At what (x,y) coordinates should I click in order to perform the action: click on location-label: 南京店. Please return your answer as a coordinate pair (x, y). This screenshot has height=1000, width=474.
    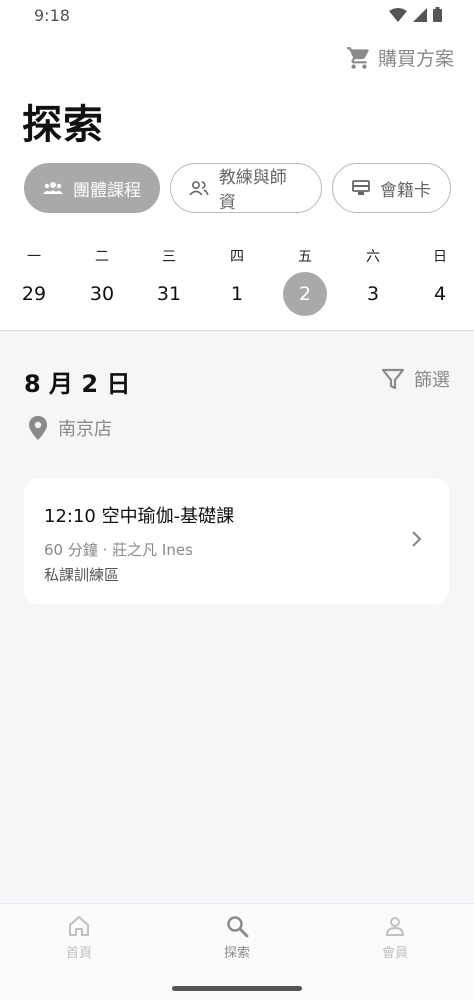
    Looking at the image, I should click on (85, 429).